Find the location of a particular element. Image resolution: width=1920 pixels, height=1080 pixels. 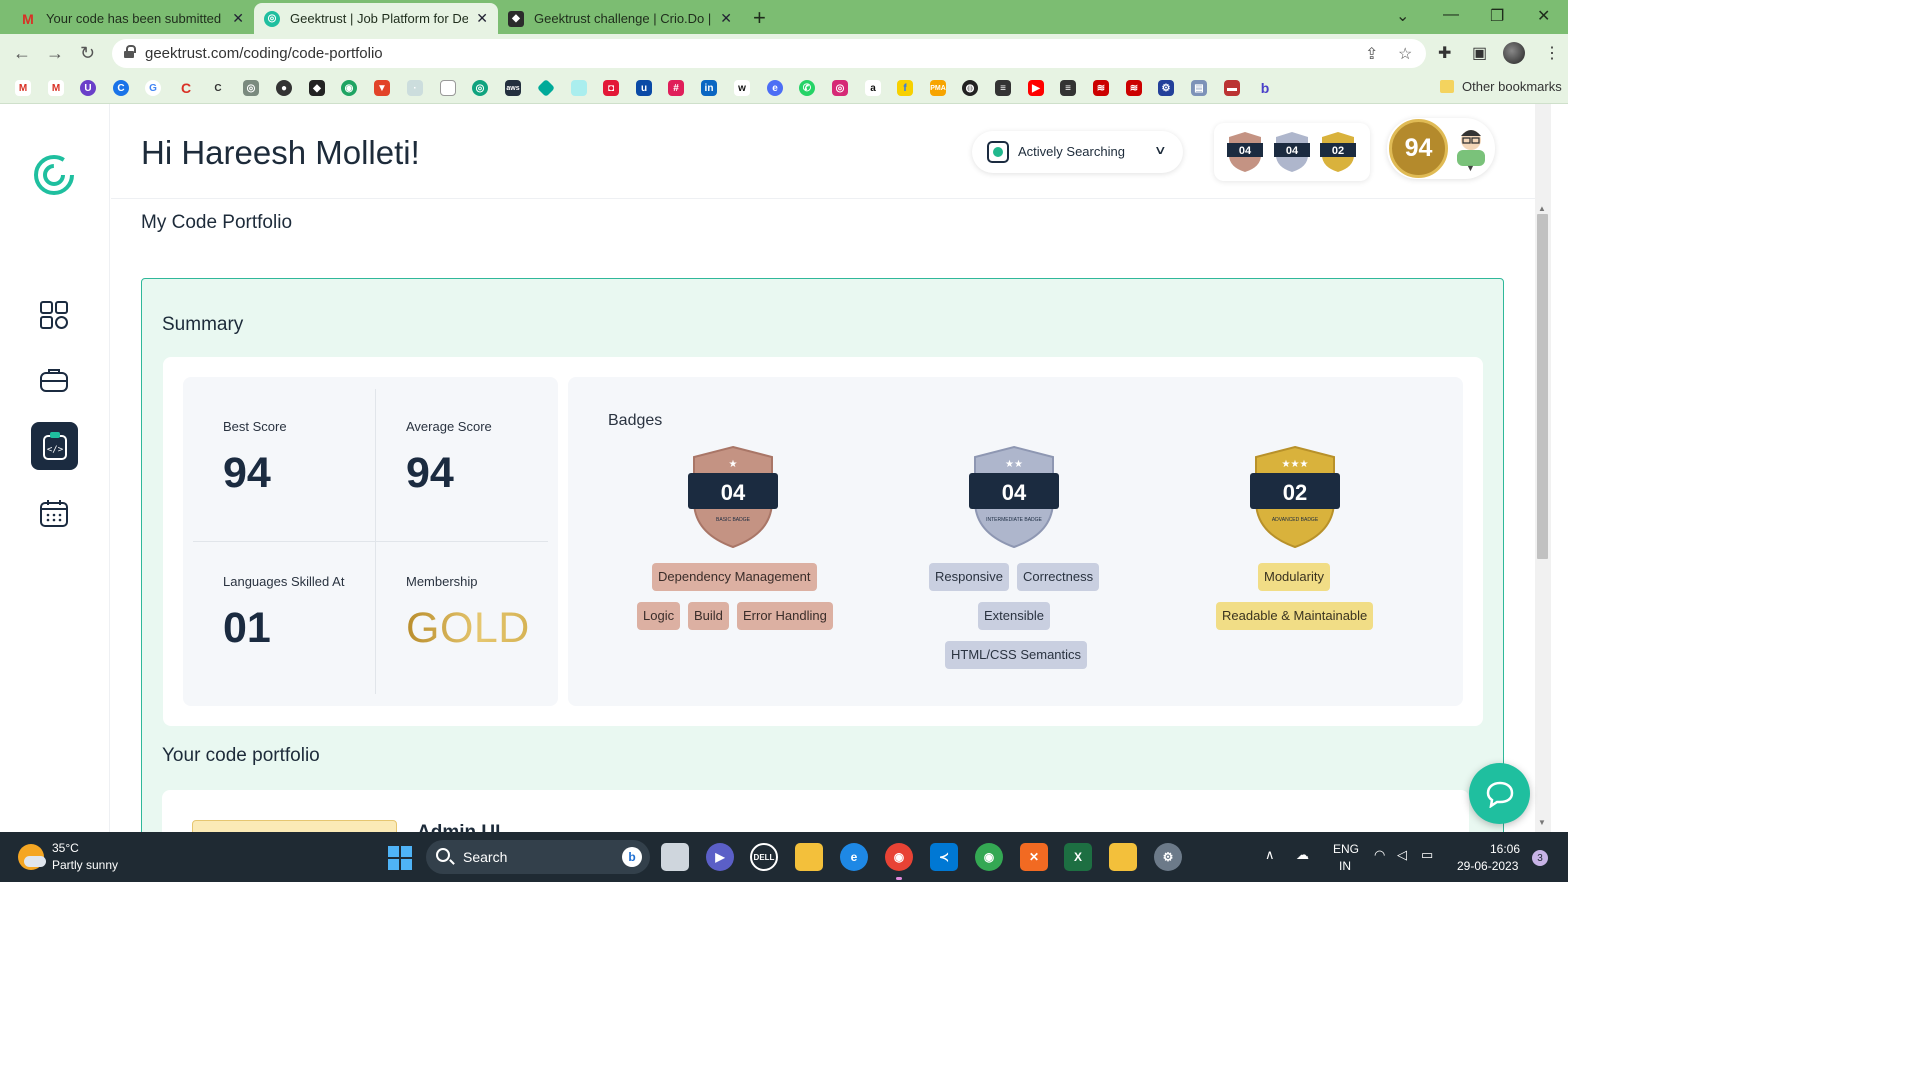

dell-icon: DELL is located at coordinates (764, 857).